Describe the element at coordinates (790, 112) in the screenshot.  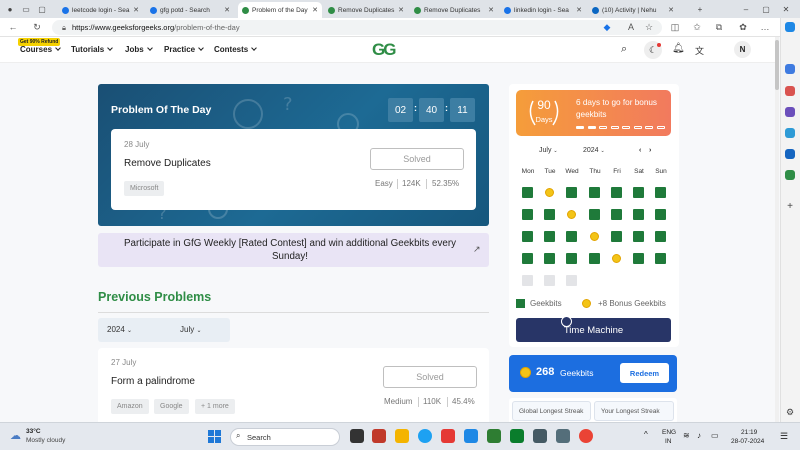
I see `tools-icon` at that location.